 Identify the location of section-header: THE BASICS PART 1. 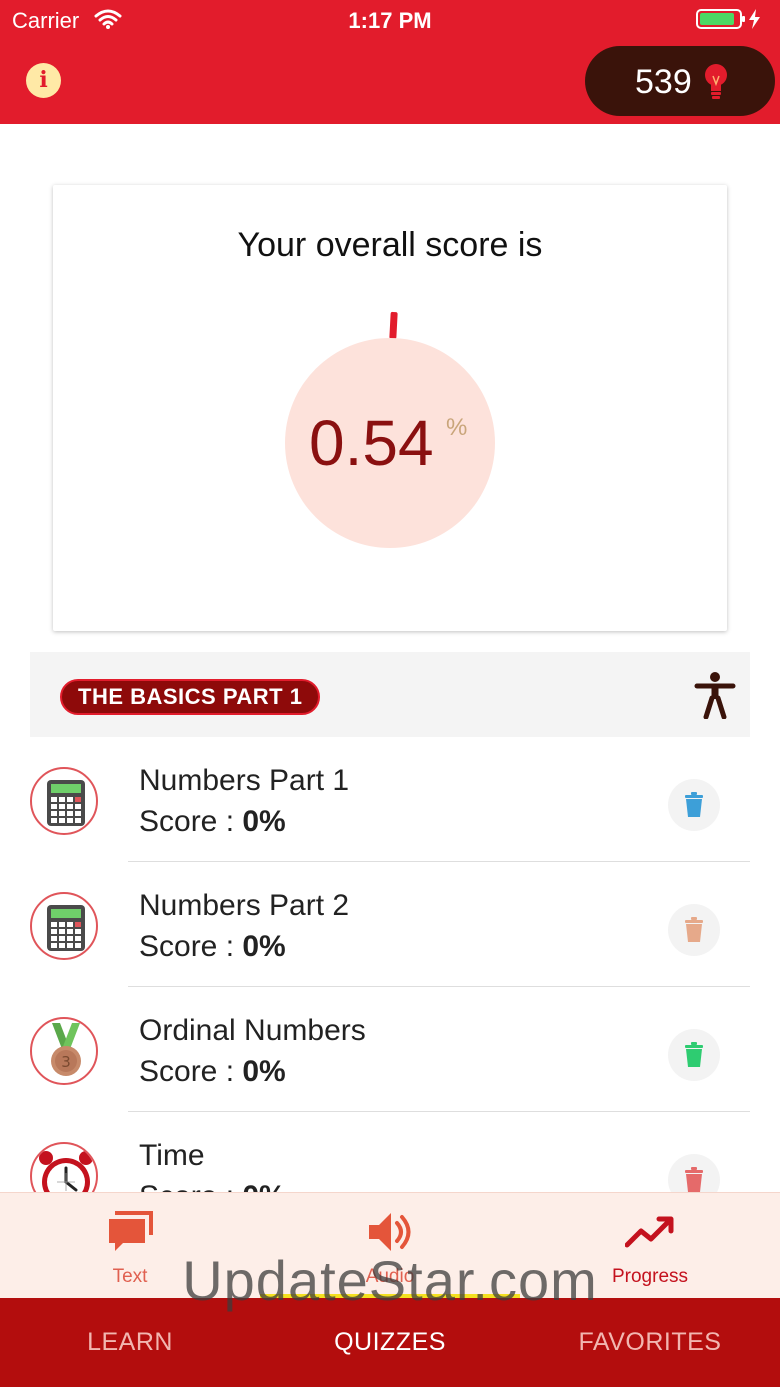
(390, 694).